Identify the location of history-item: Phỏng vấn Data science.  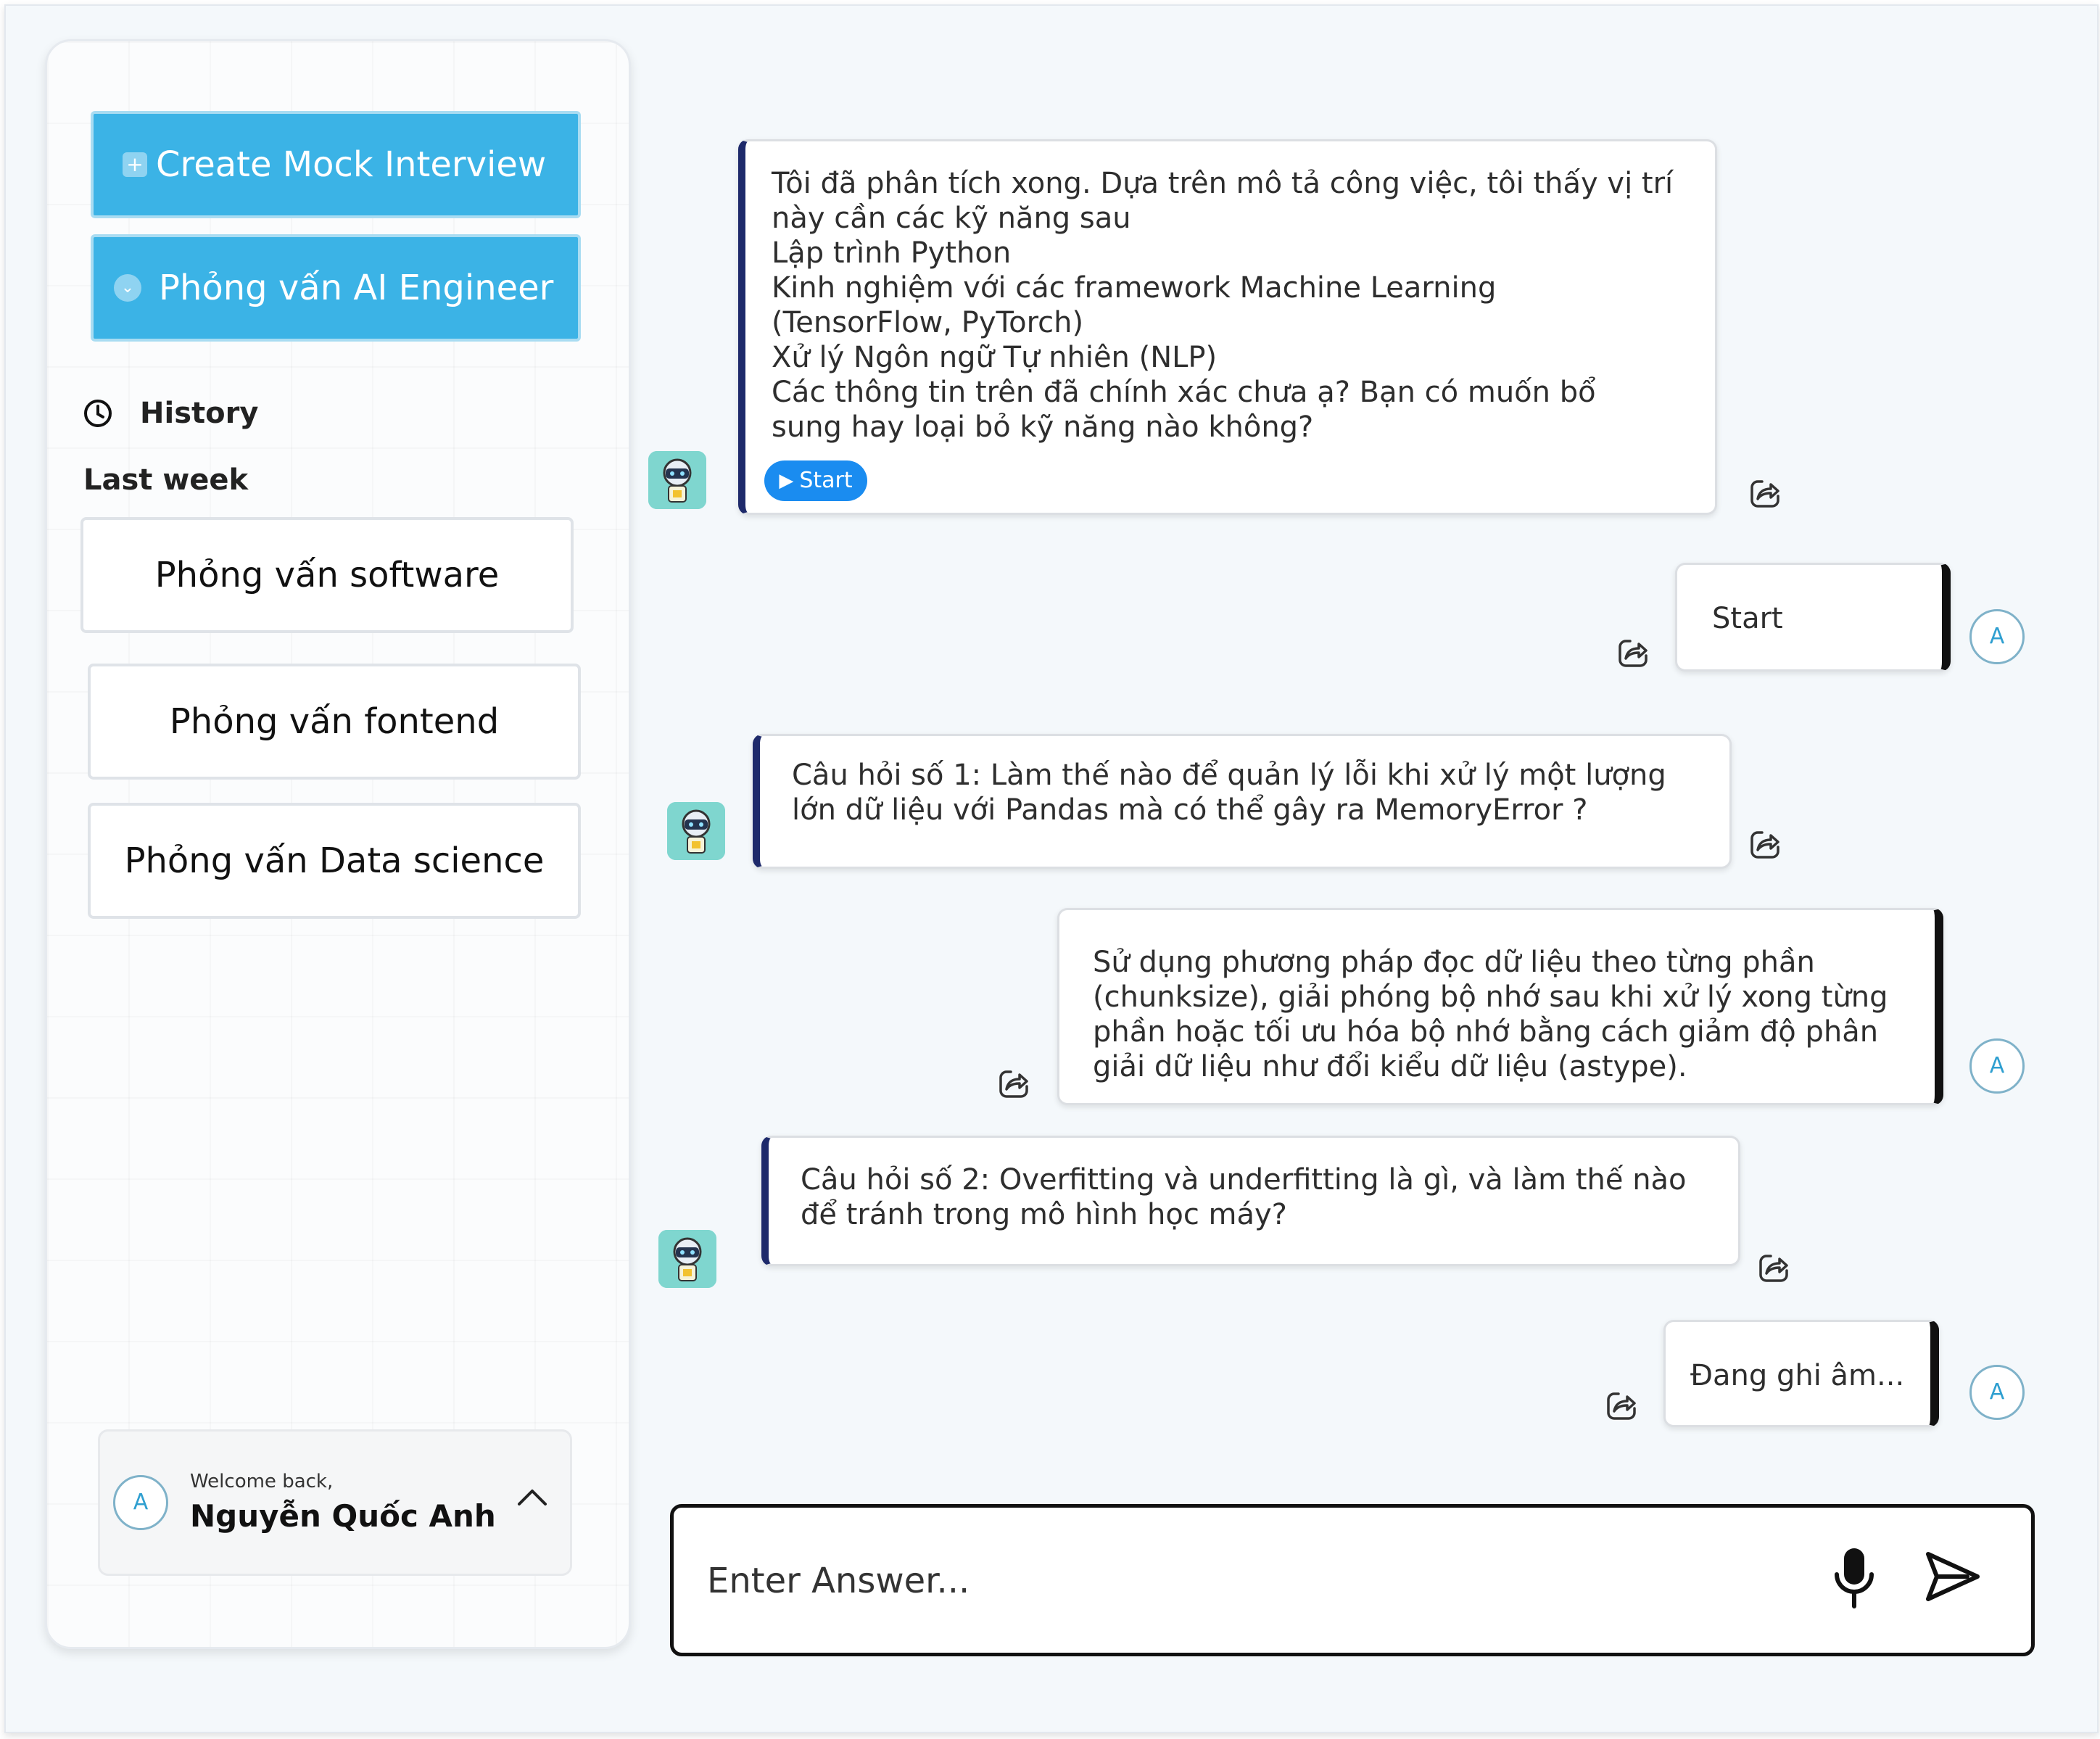
(334, 861).